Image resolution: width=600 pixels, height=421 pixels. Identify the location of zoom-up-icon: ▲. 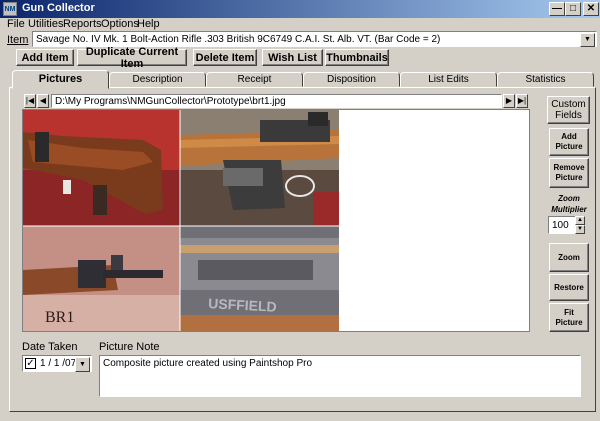
(580, 220).